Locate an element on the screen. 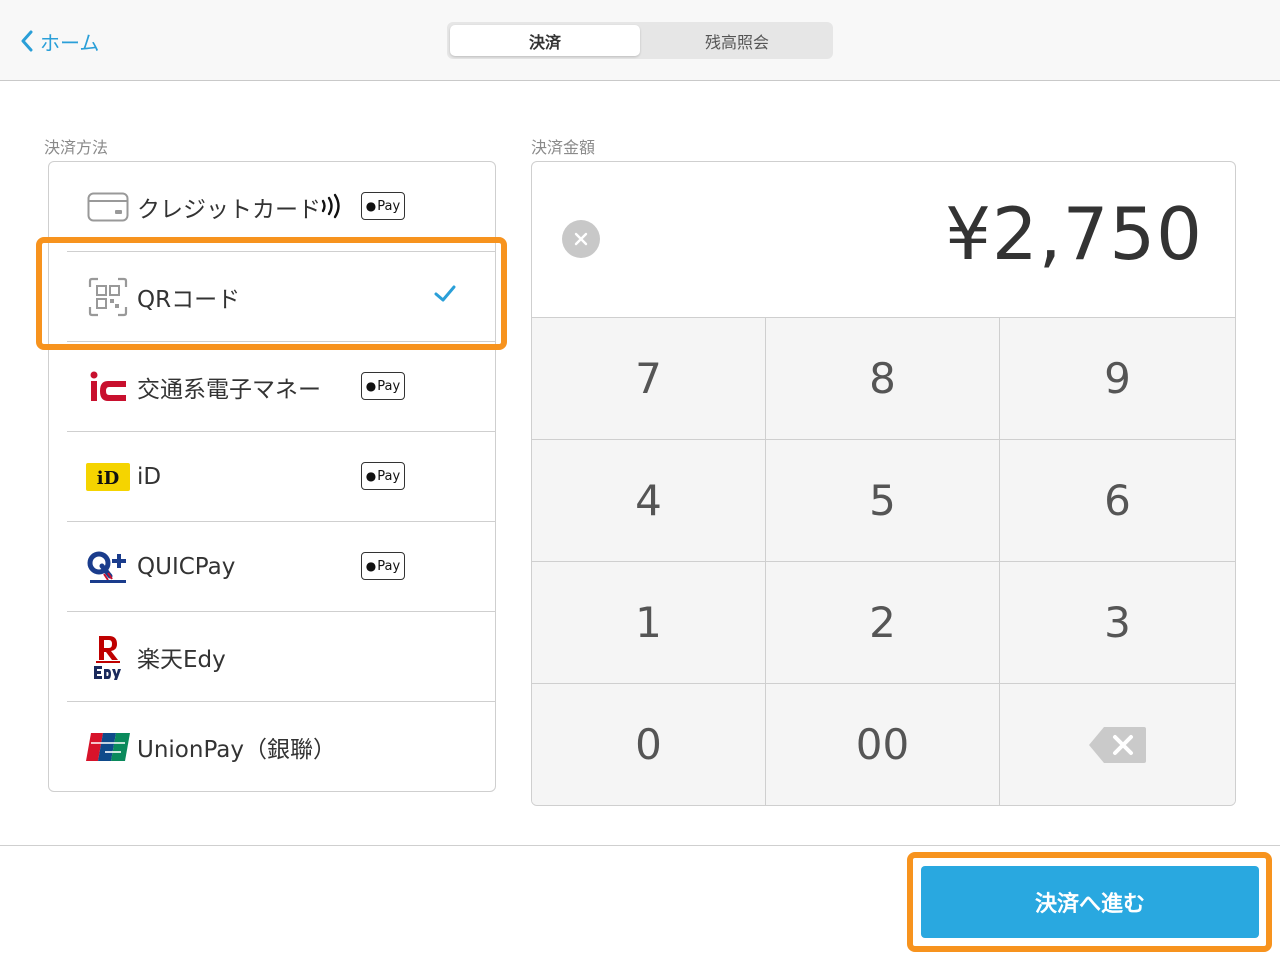  key-3: 3 is located at coordinates (1117, 623).